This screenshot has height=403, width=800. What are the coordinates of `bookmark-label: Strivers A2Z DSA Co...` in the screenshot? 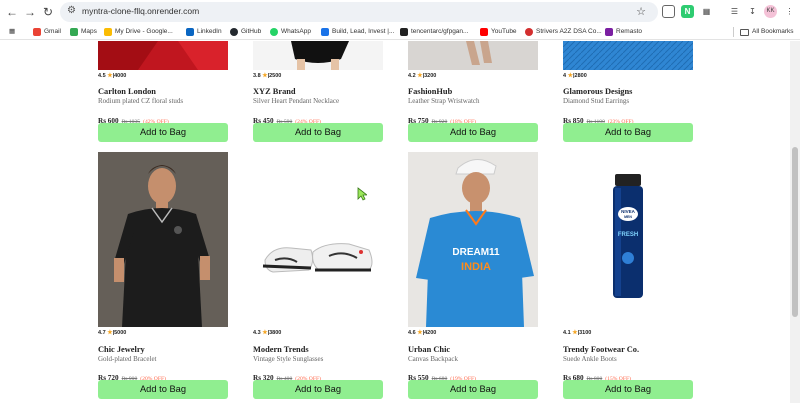 It's located at (569, 31).